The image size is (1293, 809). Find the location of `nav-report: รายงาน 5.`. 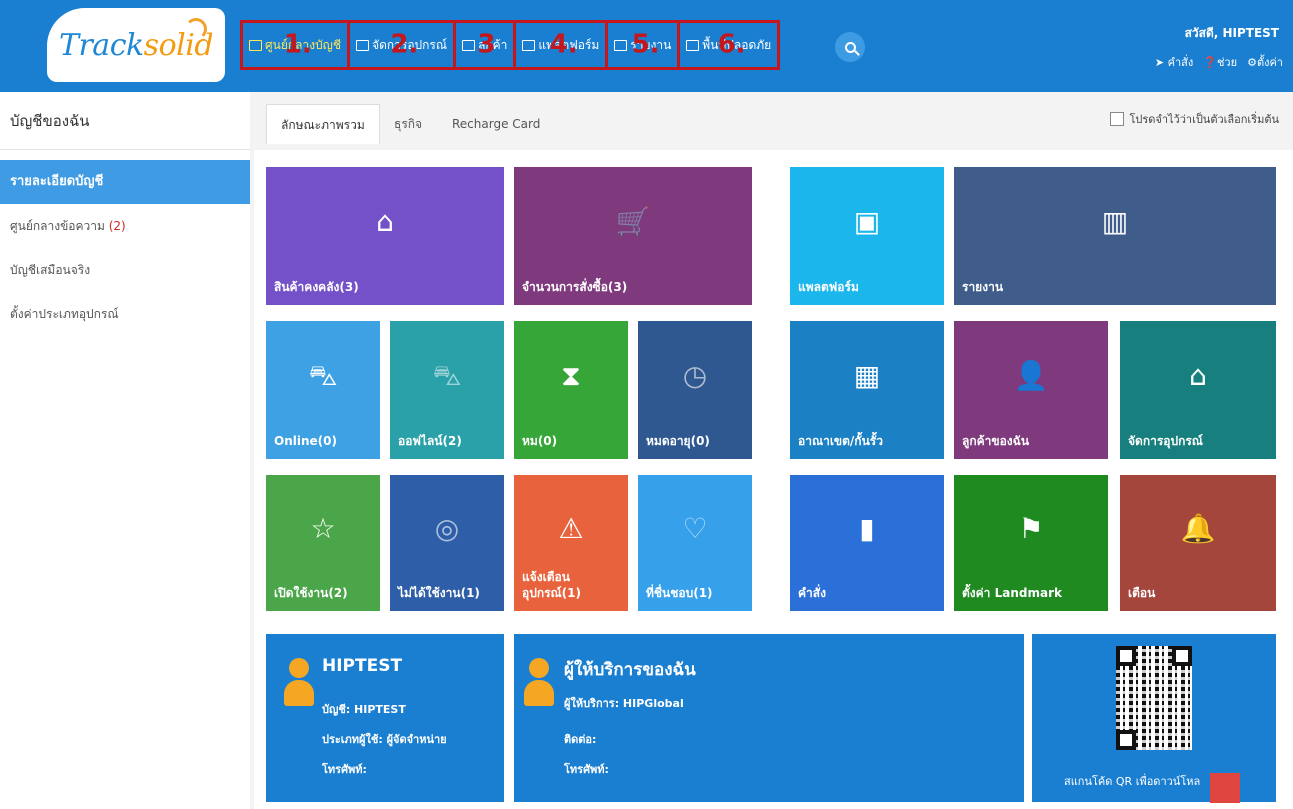

nav-report: รายงาน 5. is located at coordinates (643, 45).